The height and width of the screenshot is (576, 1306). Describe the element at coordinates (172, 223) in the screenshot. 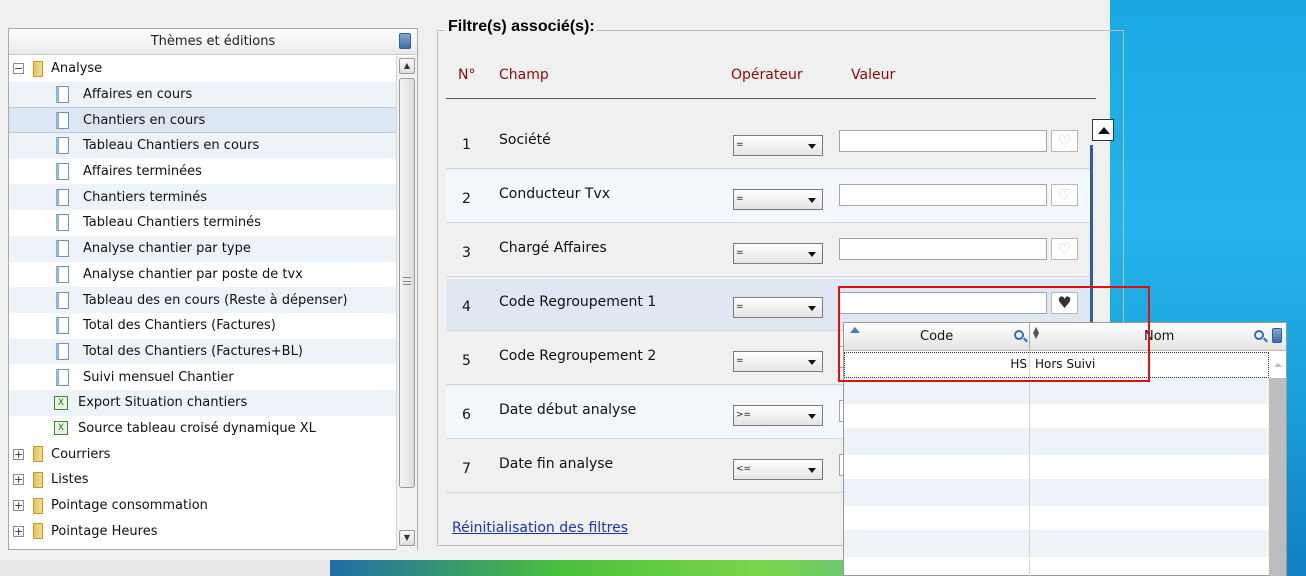

I see `tree-item-label: Tableau Chantiers terminés` at that location.